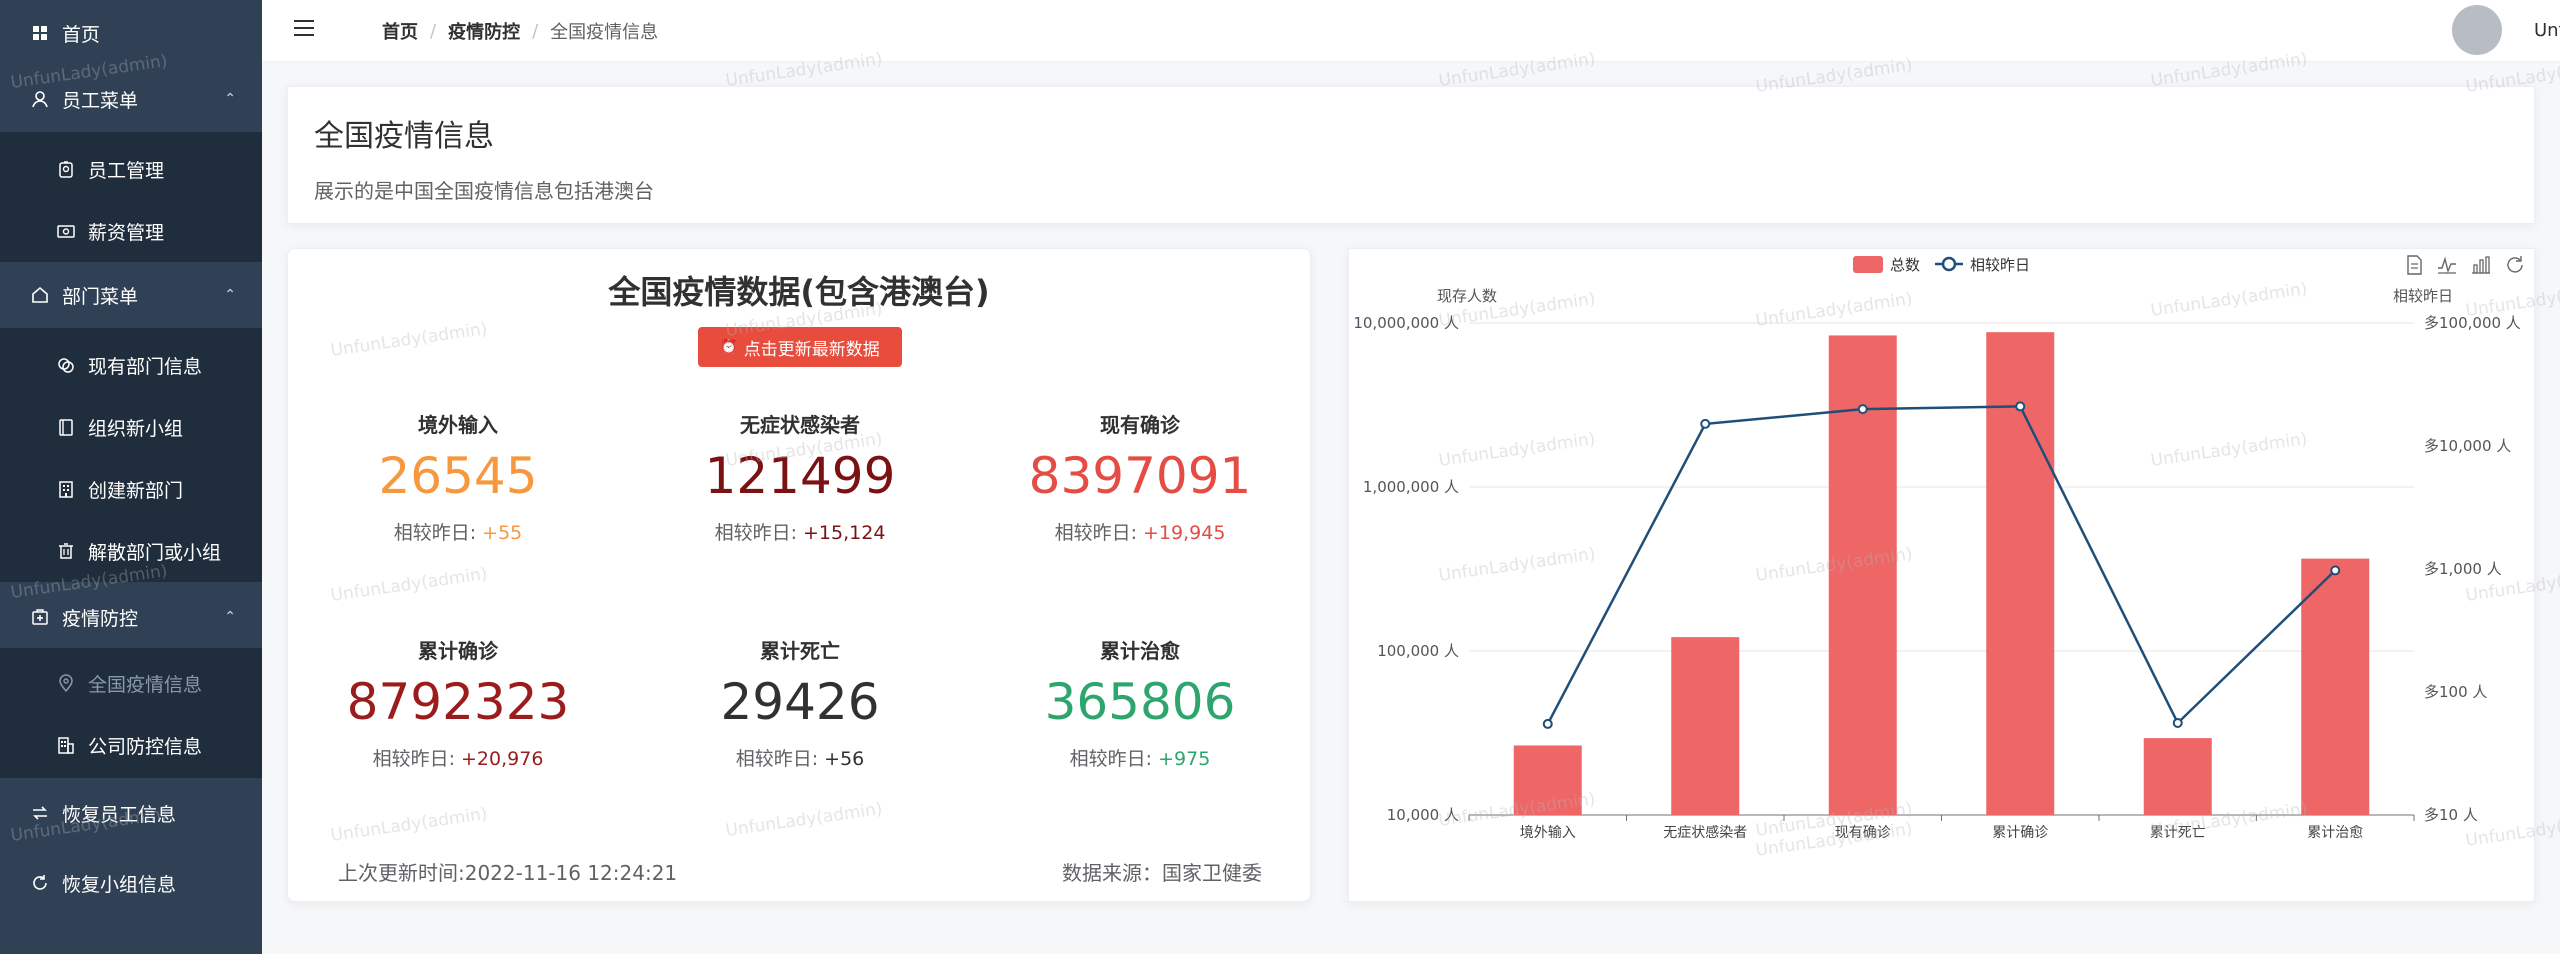 Image resolution: width=2560 pixels, height=954 pixels. I want to click on sidebar-item-employee-menu: 员工菜单 ⌃, so click(131, 99).